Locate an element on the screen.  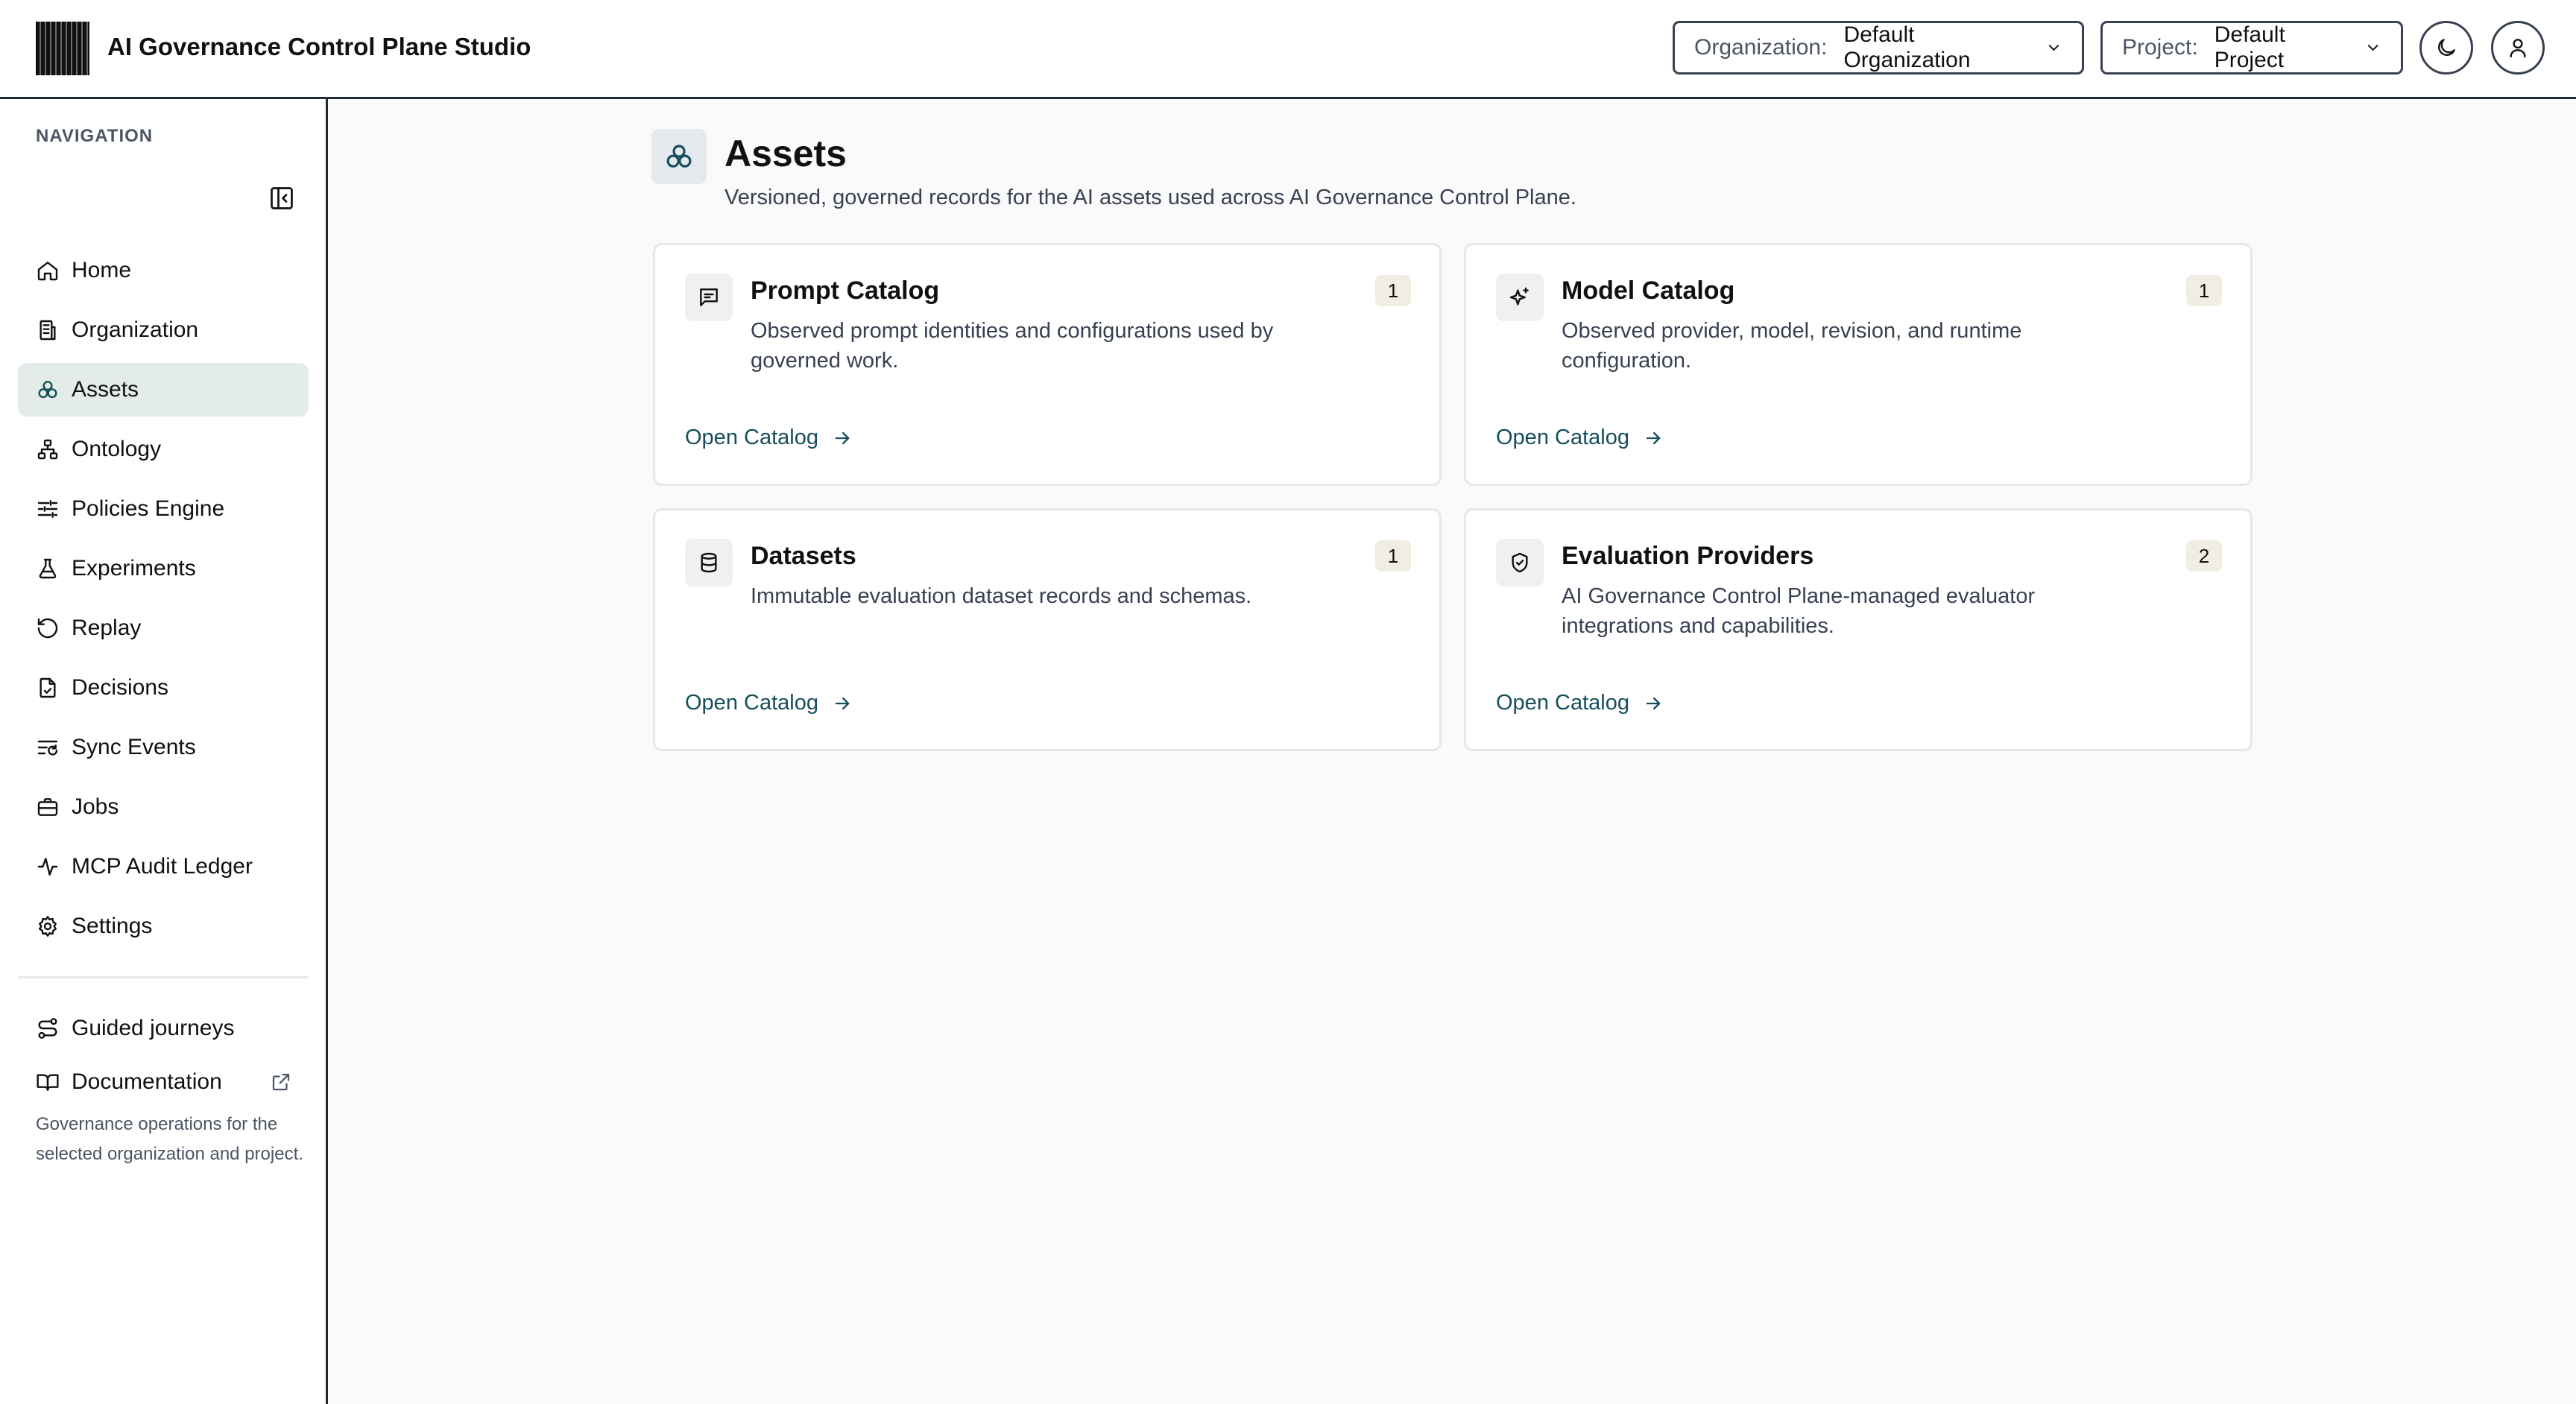
sidebar-collapse-icon is located at coordinates (282, 198).